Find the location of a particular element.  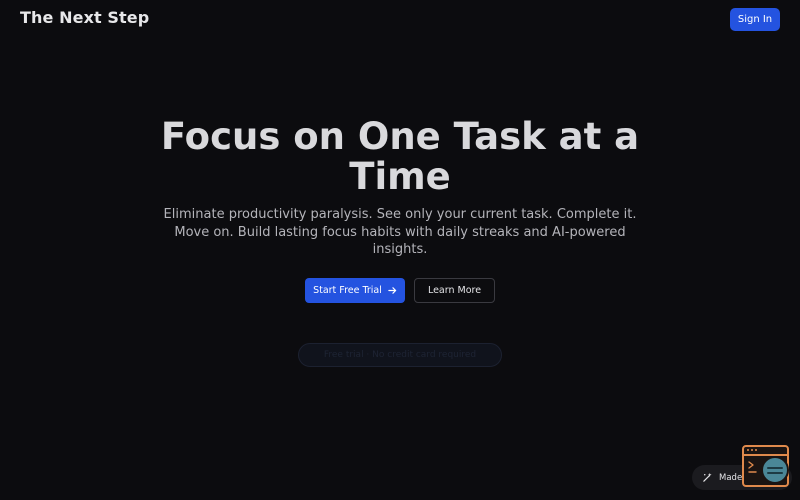

hero-title: Focus on One Task at a Time is located at coordinates (400, 156).